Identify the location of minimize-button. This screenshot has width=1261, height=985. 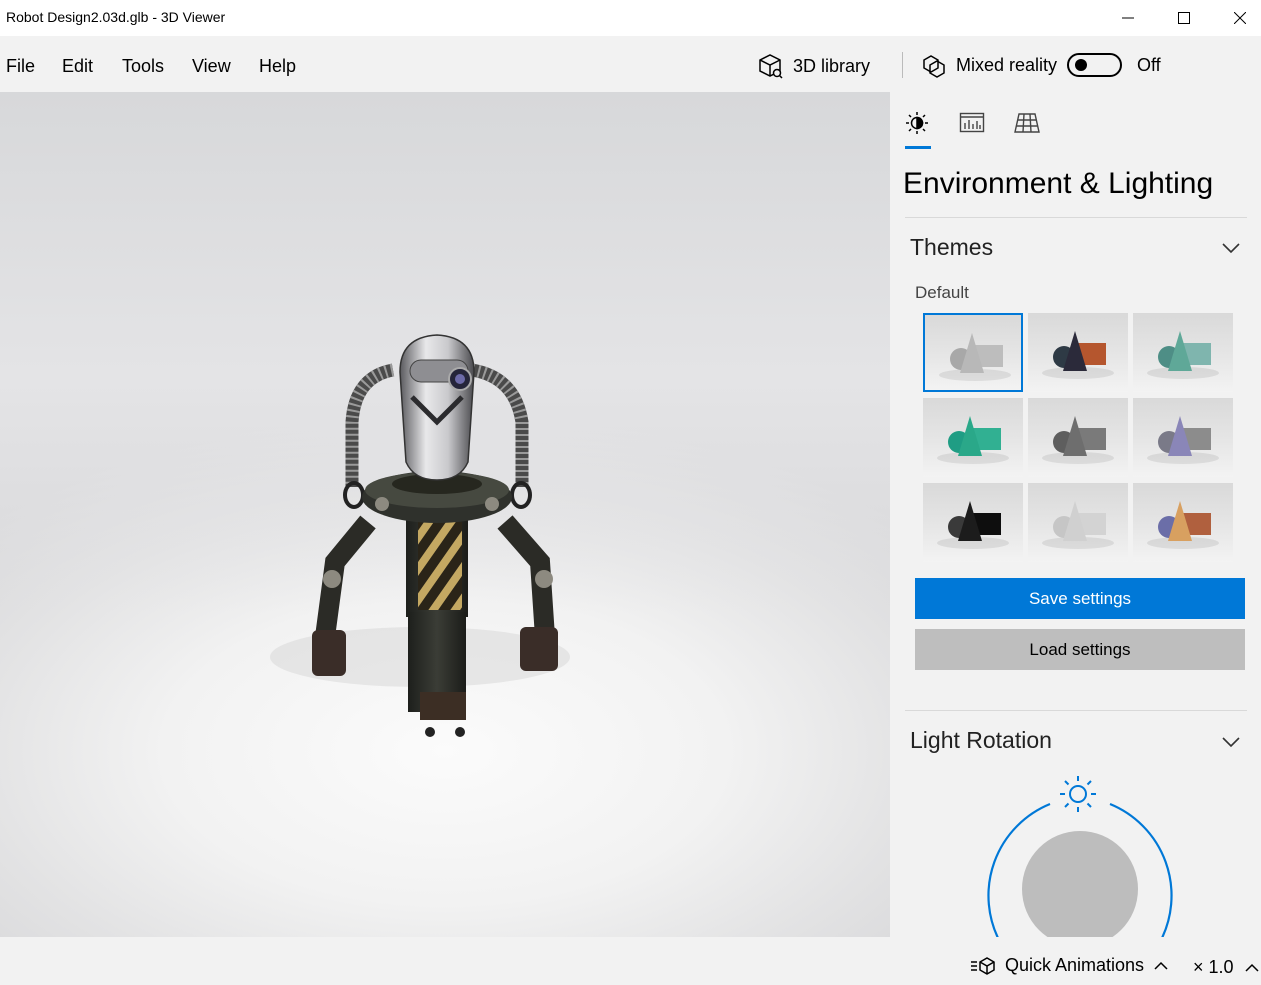
(1128, 18).